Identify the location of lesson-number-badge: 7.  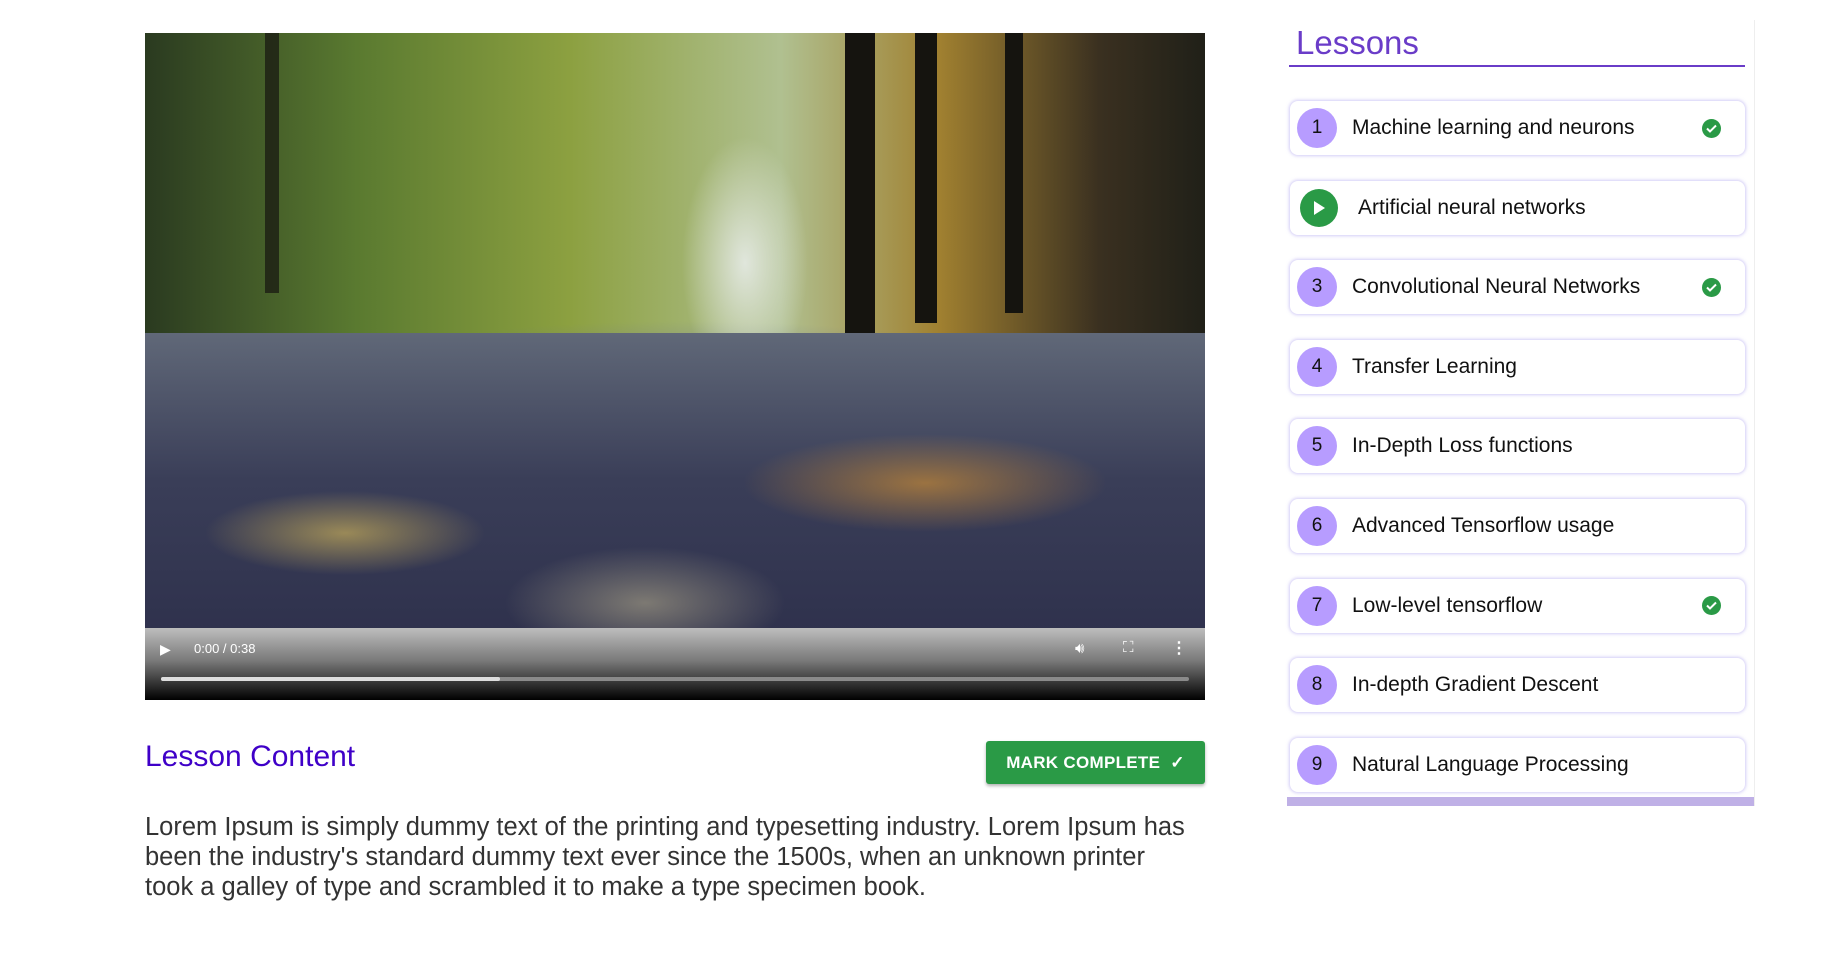
(1317, 605).